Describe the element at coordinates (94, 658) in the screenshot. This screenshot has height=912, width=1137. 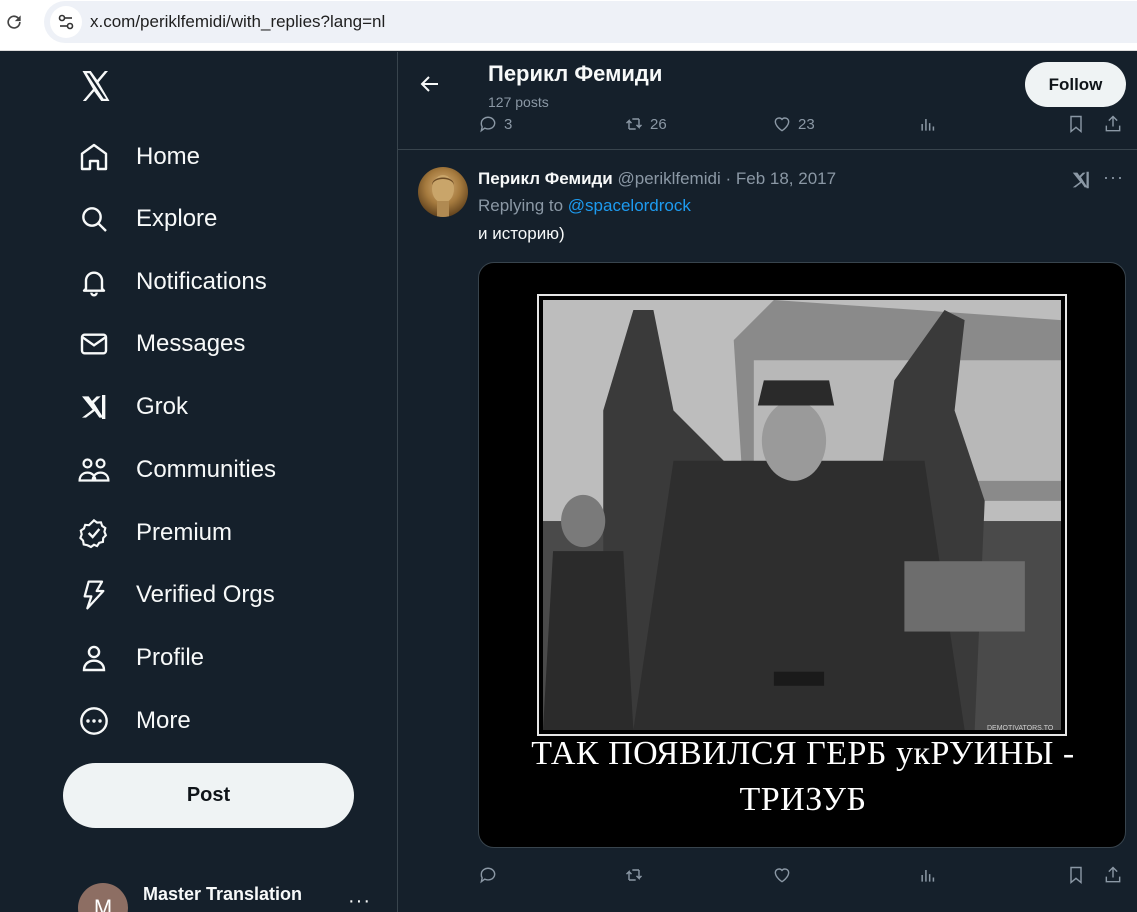
I see `person-icon` at that location.